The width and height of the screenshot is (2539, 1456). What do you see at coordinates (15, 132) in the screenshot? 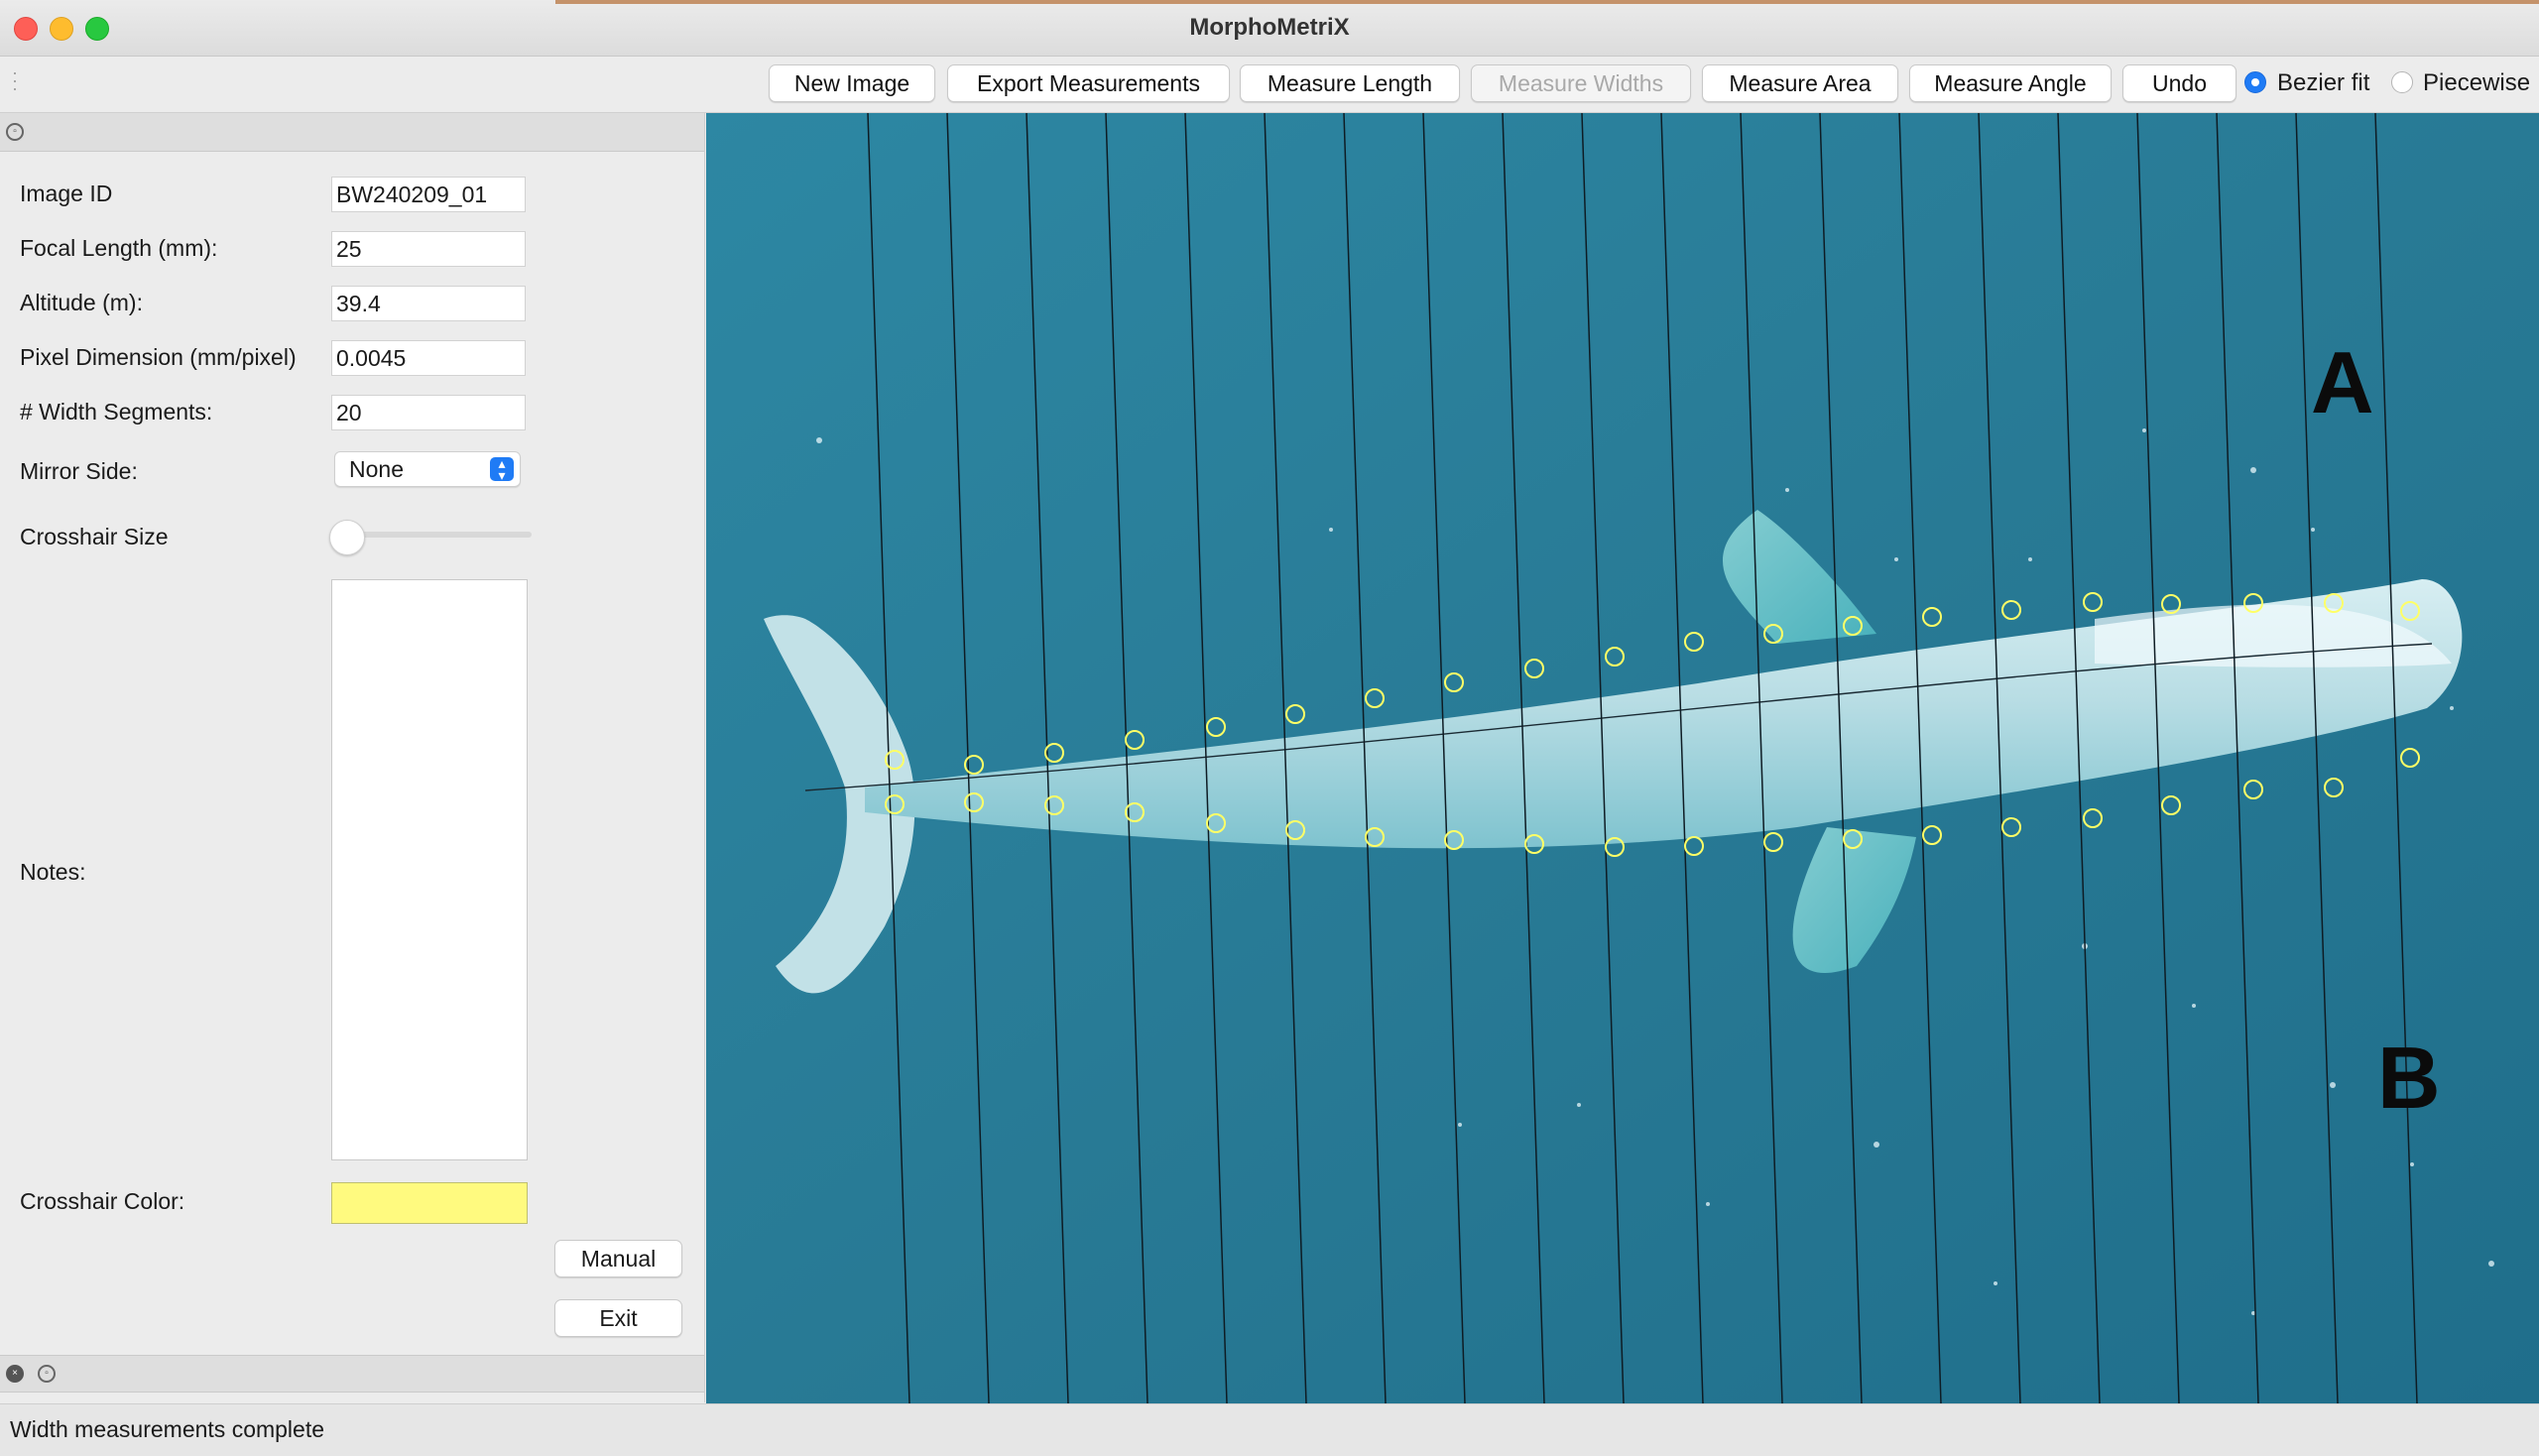
I see `float-panel-icon: ▫` at bounding box center [15, 132].